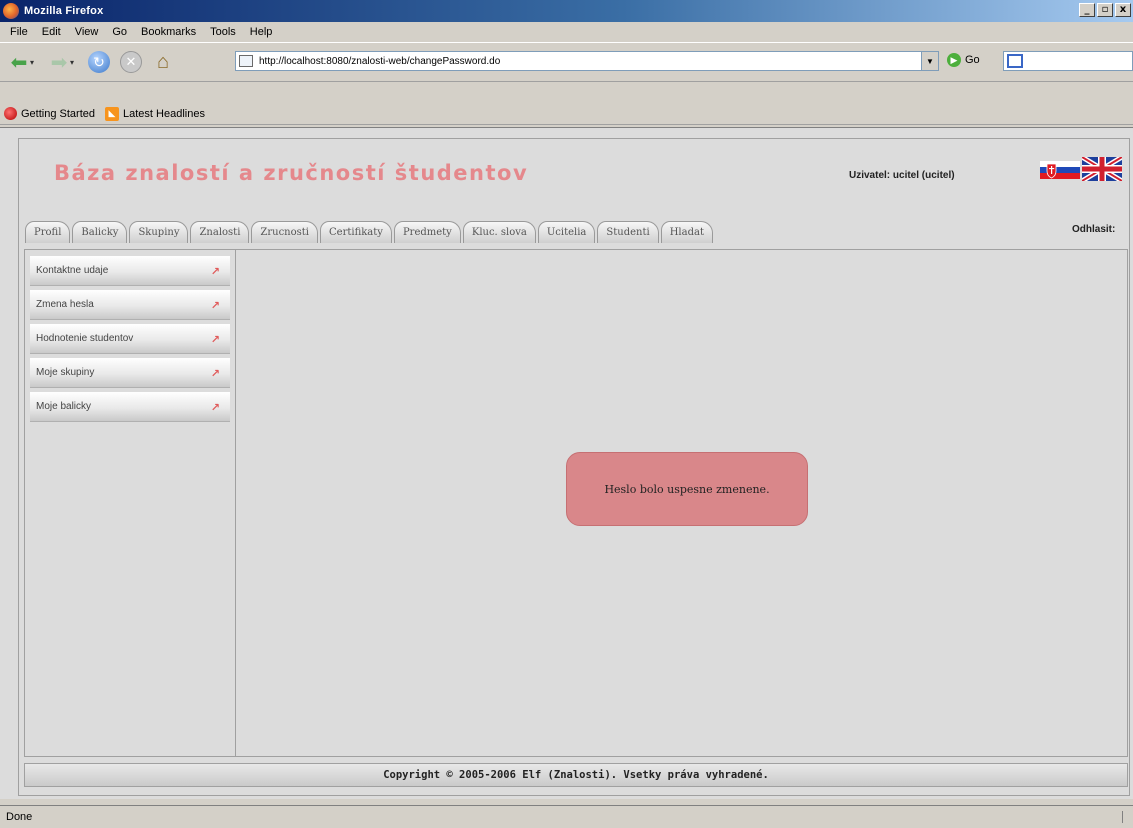 The image size is (1133, 828). I want to click on home-icon: ⌂, so click(163, 62).